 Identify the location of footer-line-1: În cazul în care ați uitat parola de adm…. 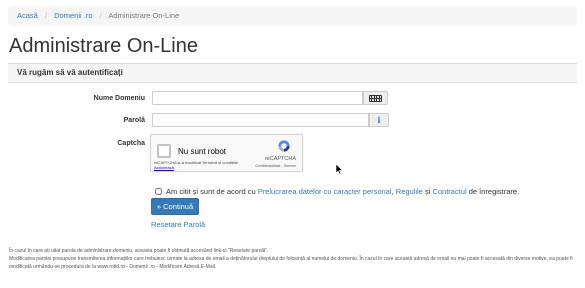
(139, 251).